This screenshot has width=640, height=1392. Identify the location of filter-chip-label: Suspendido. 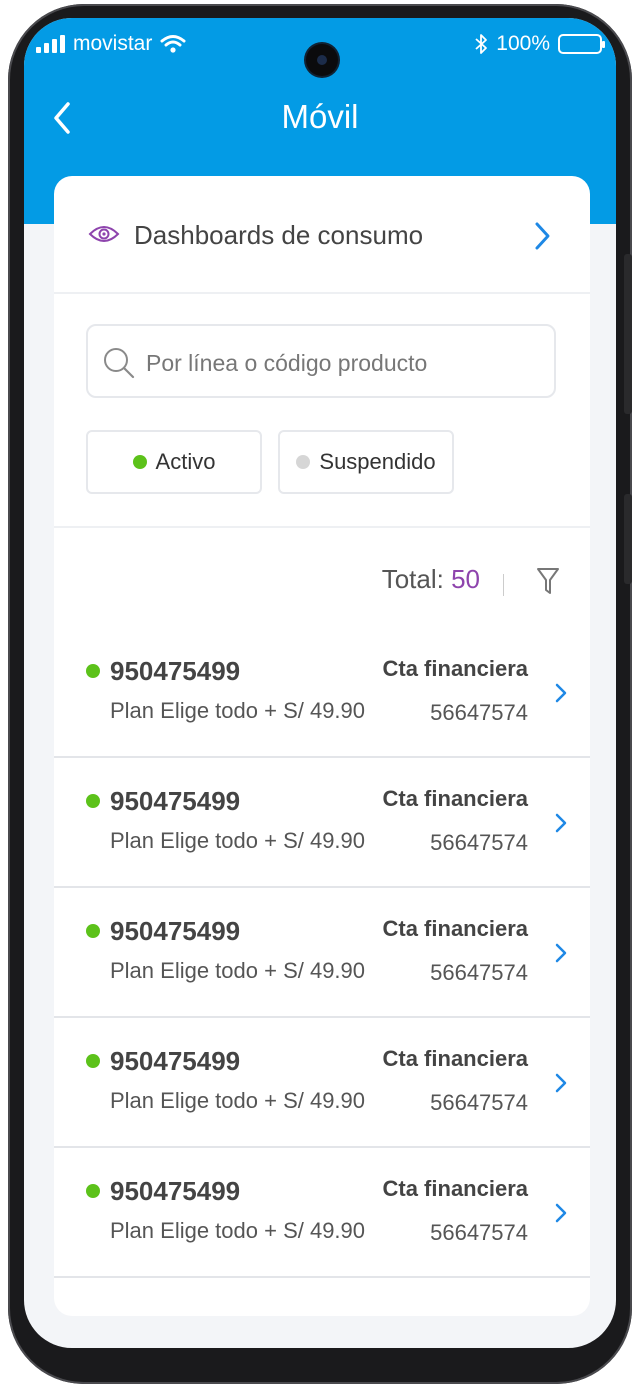
(377, 461).